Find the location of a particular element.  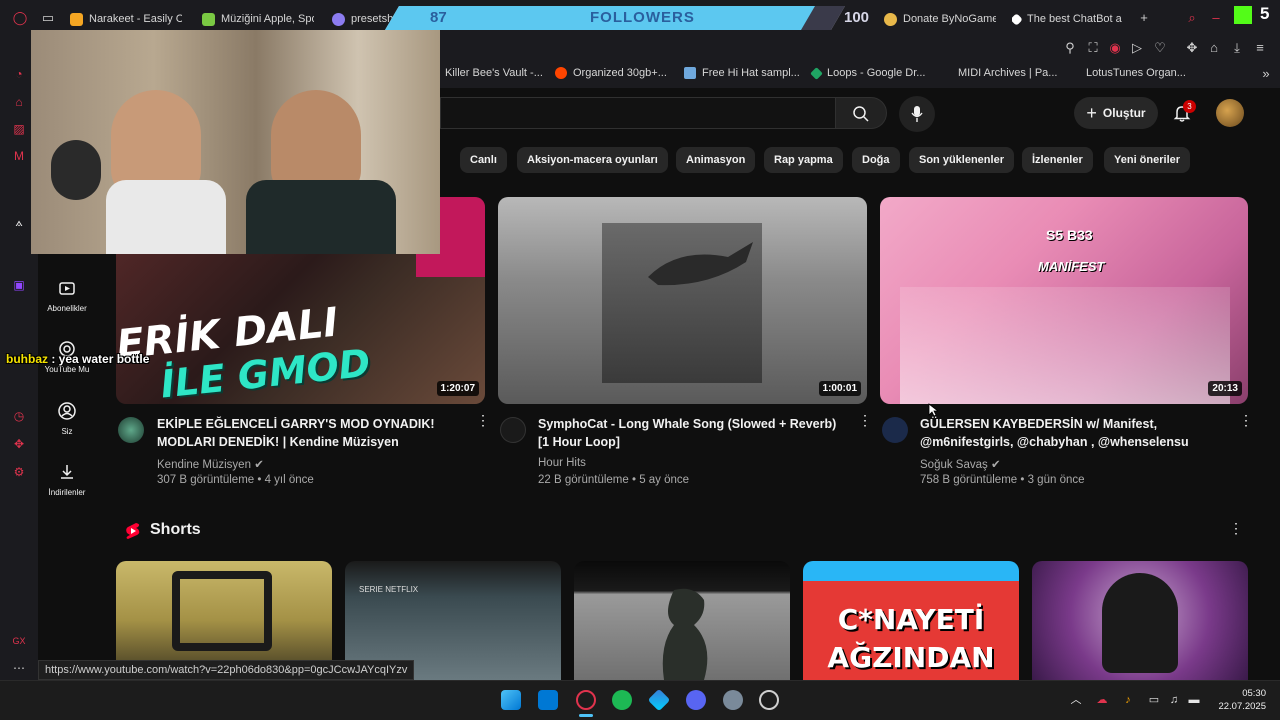

discord-icon is located at coordinates (696, 700).